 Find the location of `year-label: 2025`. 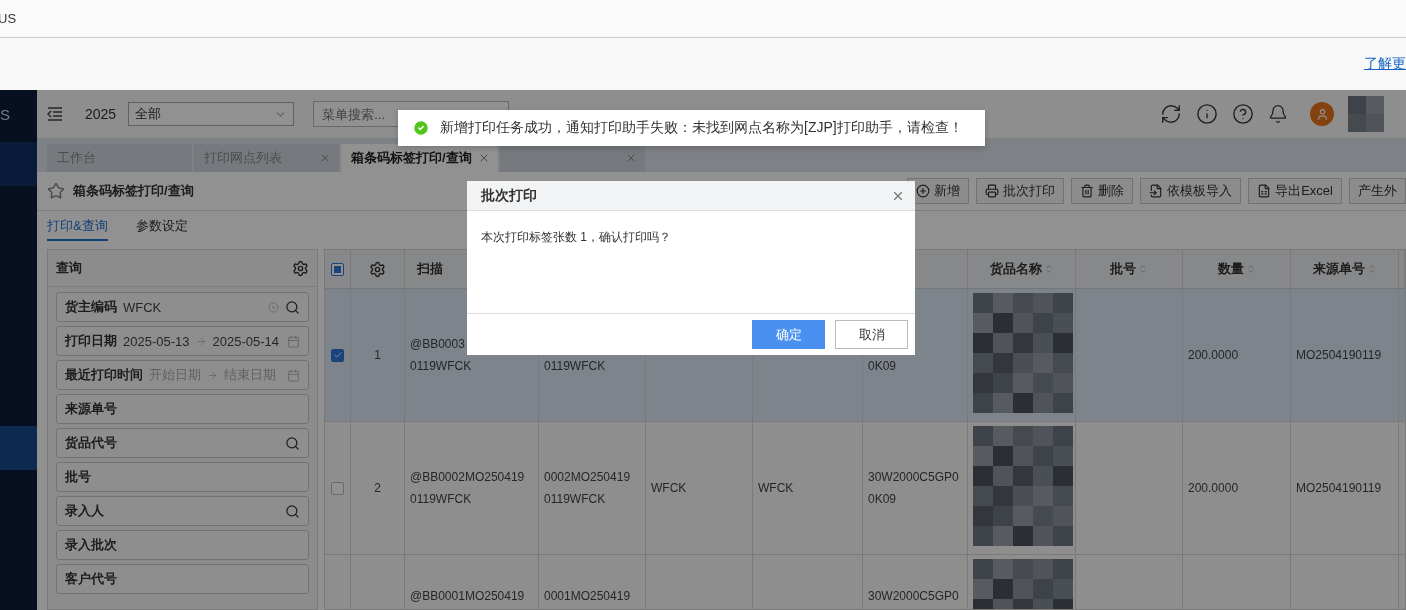

year-label: 2025 is located at coordinates (101, 114).